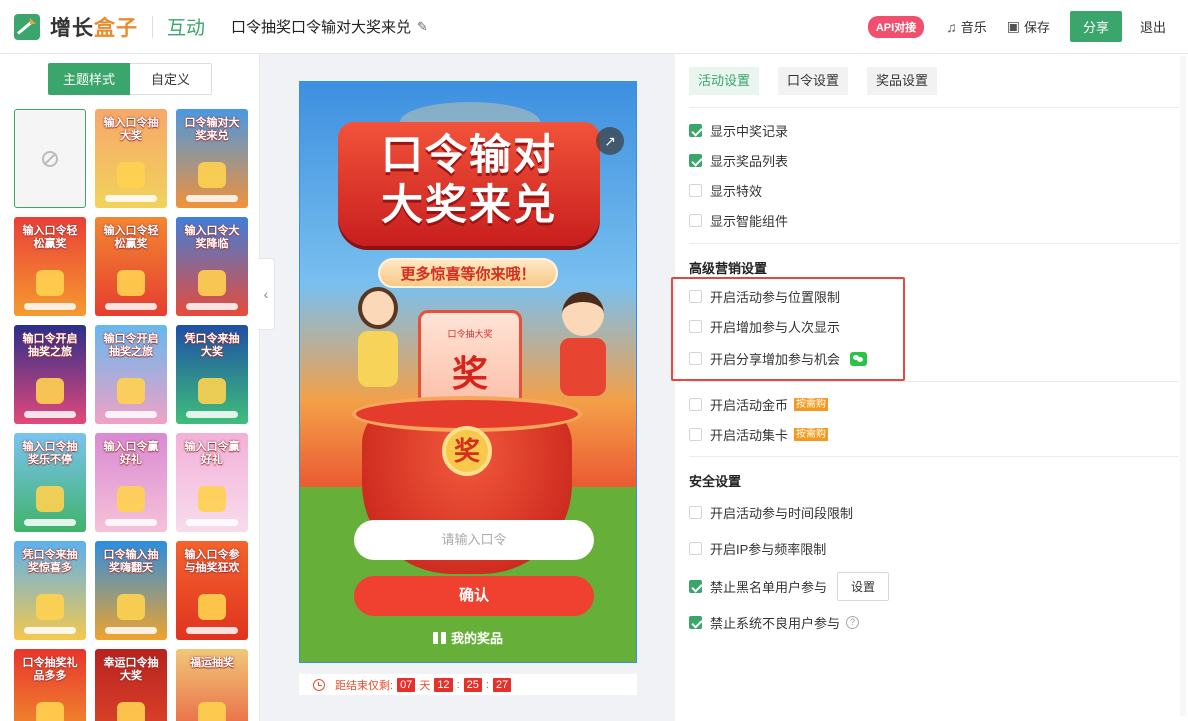 The height and width of the screenshot is (721, 1188). Describe the element at coordinates (406, 684) in the screenshot. I see `countdown-days: 07` at that location.